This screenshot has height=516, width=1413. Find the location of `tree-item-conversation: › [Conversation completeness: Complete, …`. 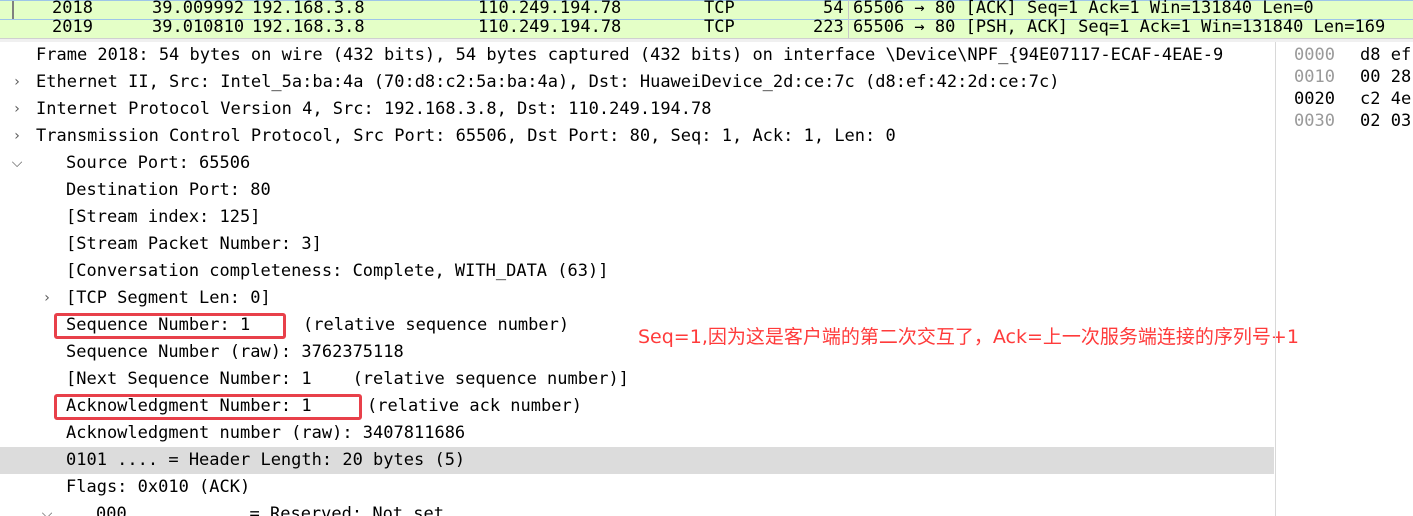

tree-item-conversation: › [Conversation completeness: Complete, … is located at coordinates (637, 282).